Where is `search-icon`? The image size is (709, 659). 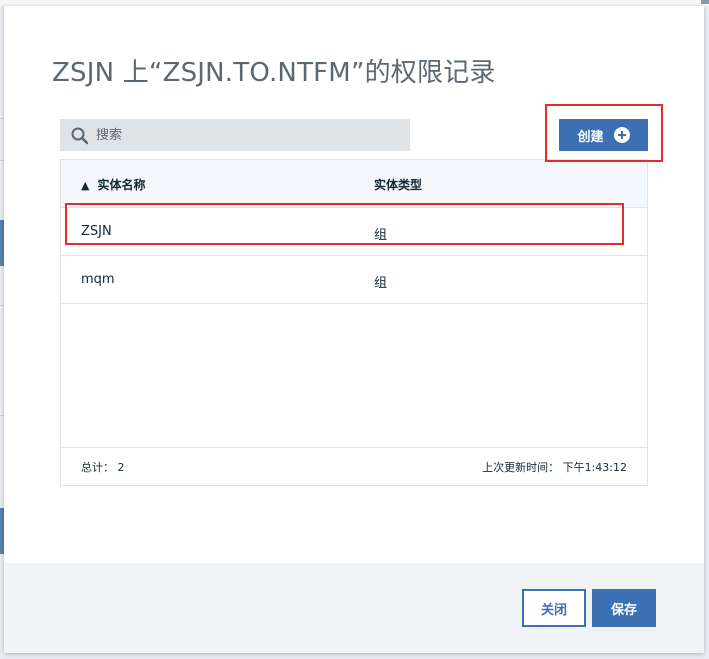 search-icon is located at coordinates (80, 136).